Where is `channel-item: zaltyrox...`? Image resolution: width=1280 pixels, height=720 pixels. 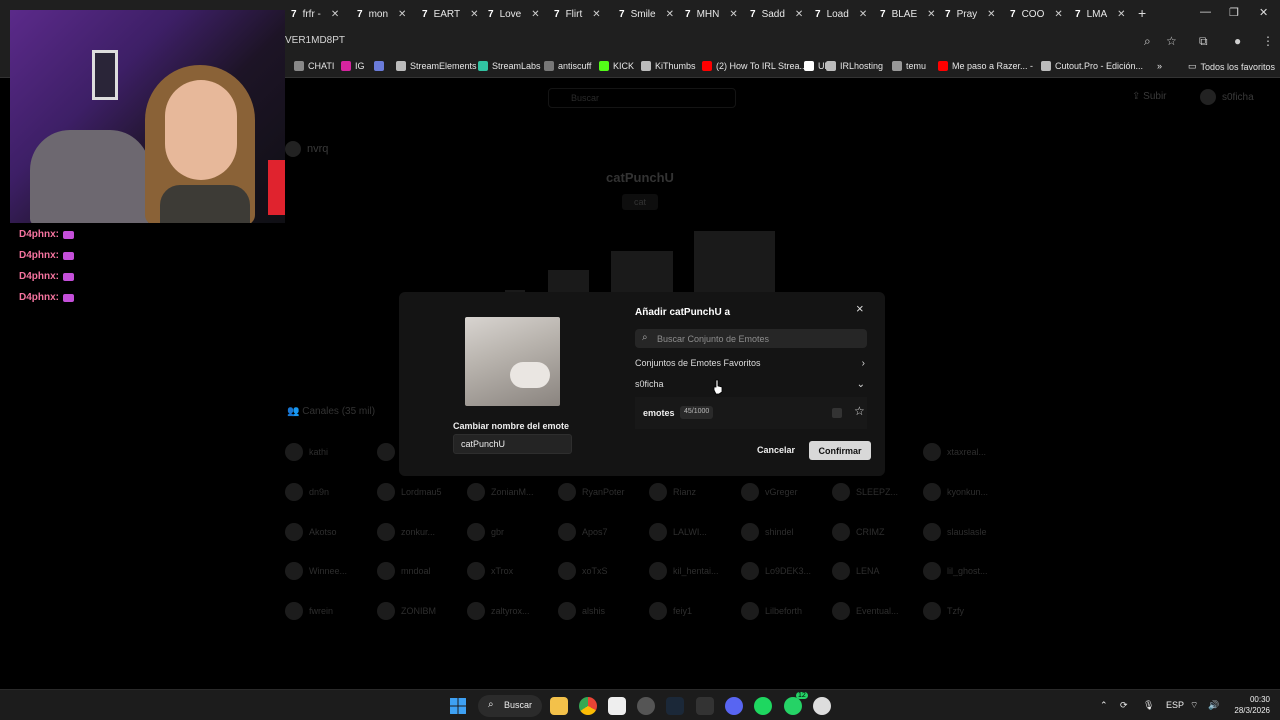
channel-item: zaltyrox... is located at coordinates (498, 611).